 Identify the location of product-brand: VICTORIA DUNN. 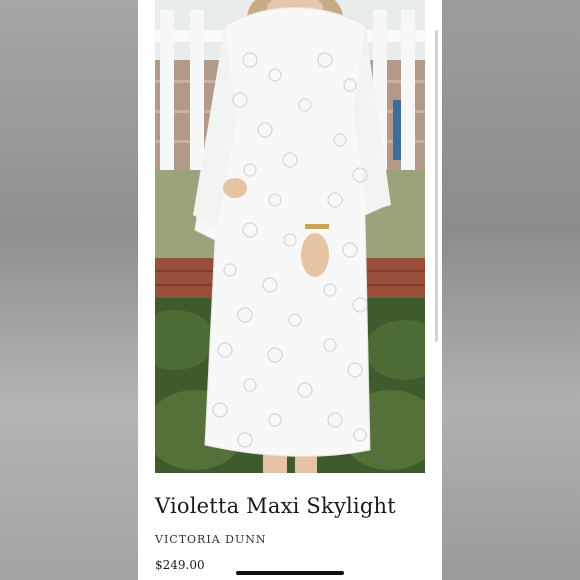
(210, 539).